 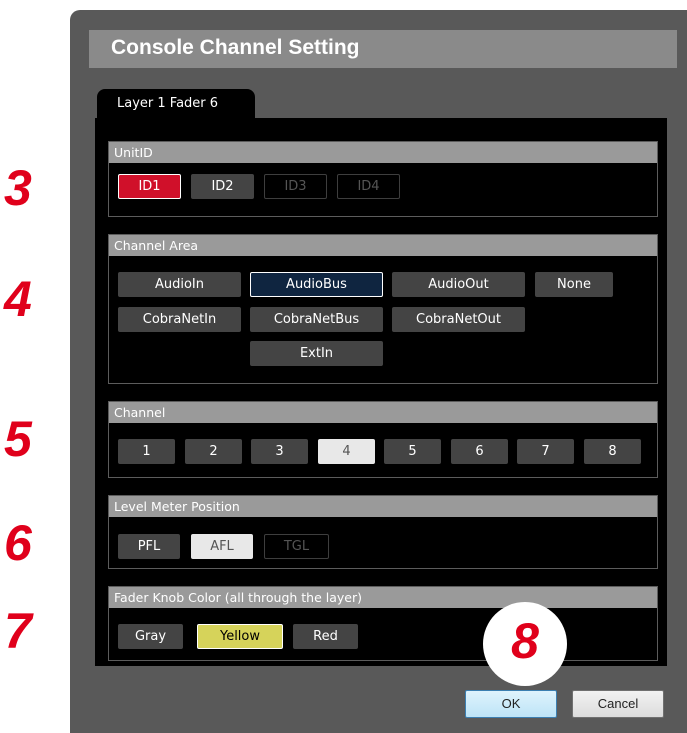 I want to click on channel-area-button-audioin: AudioIn, so click(x=179, y=284).